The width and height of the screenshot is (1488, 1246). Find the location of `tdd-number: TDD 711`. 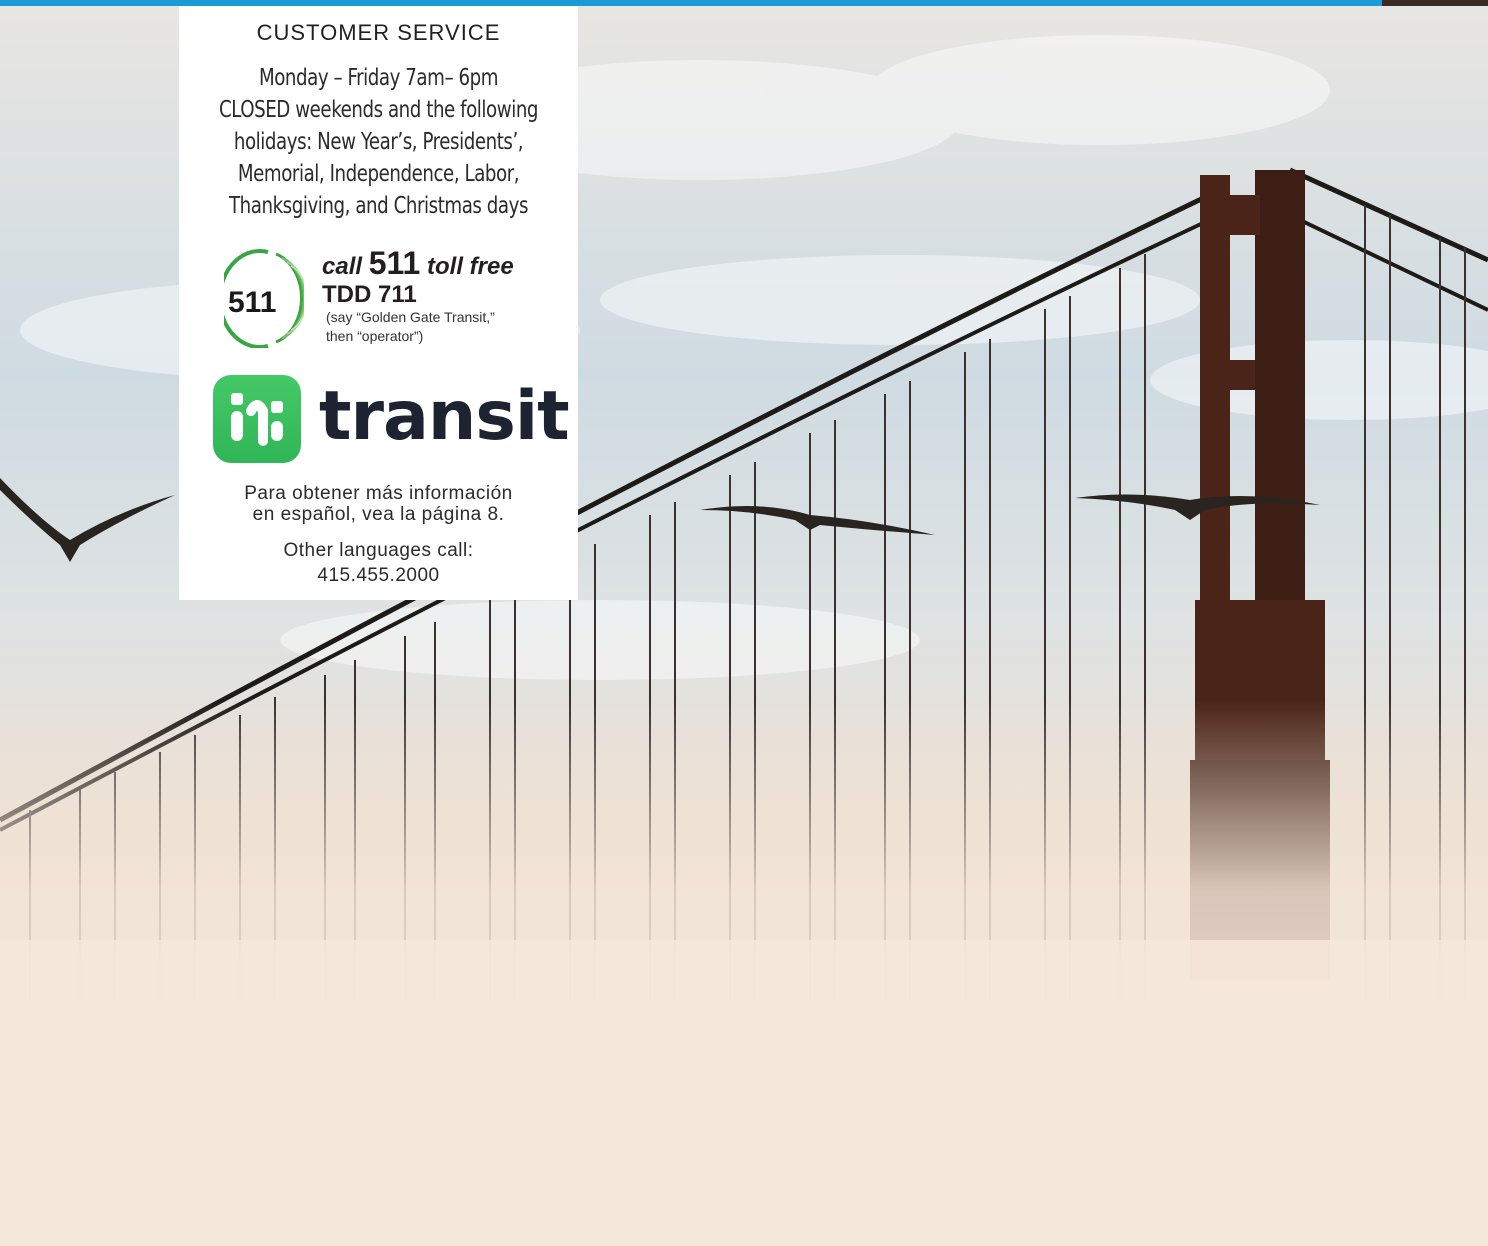

tdd-number: TDD 711 is located at coordinates (418, 295).